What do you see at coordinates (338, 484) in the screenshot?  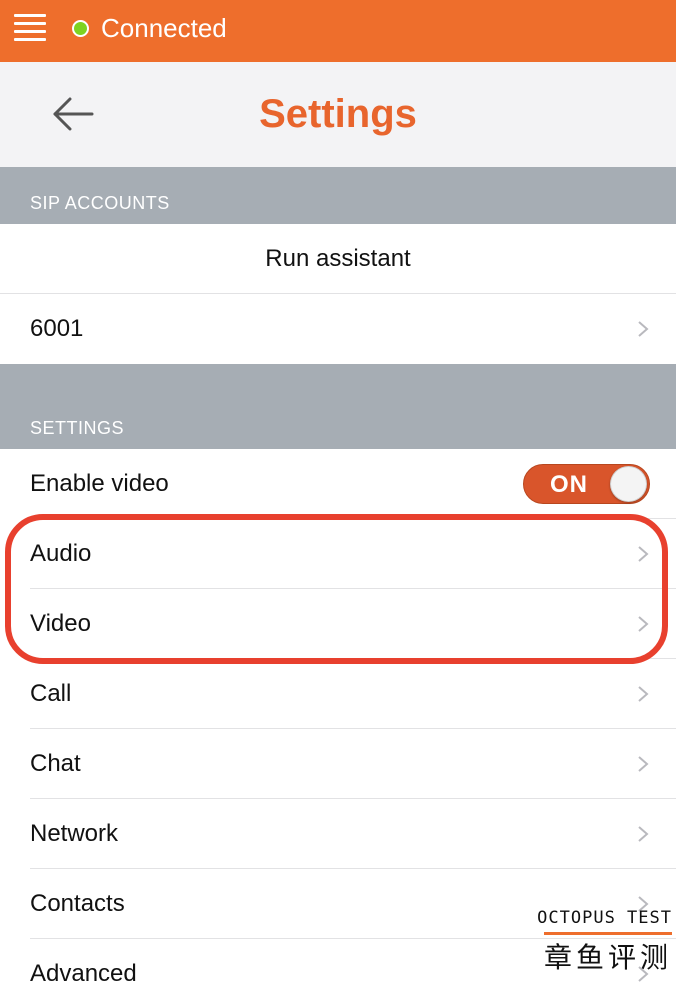 I see `enable-video-row: Enable video ON` at bounding box center [338, 484].